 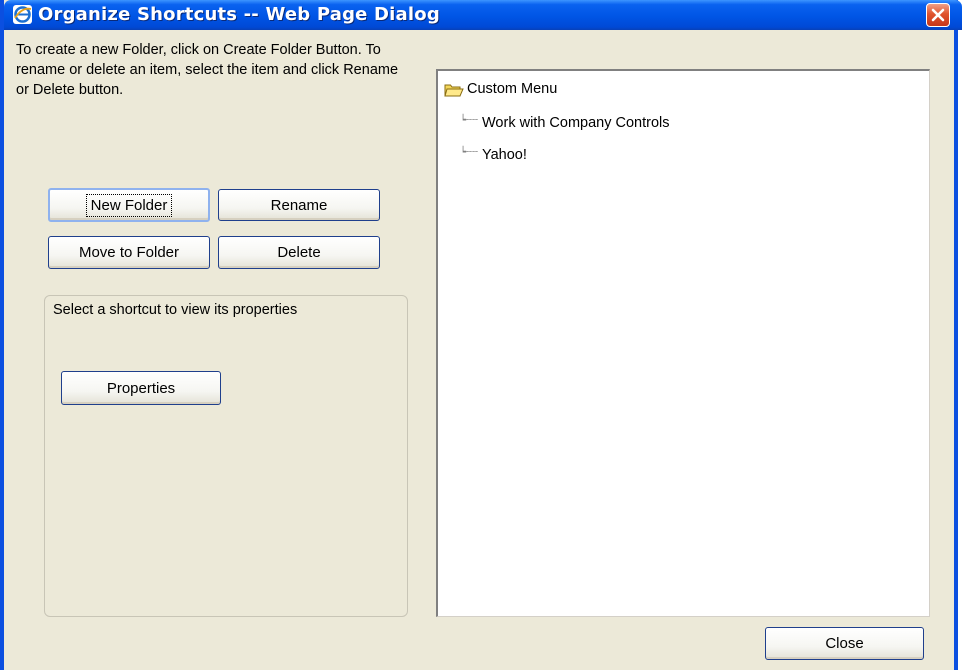 I want to click on new-folder-button: New Folder, so click(x=129, y=205).